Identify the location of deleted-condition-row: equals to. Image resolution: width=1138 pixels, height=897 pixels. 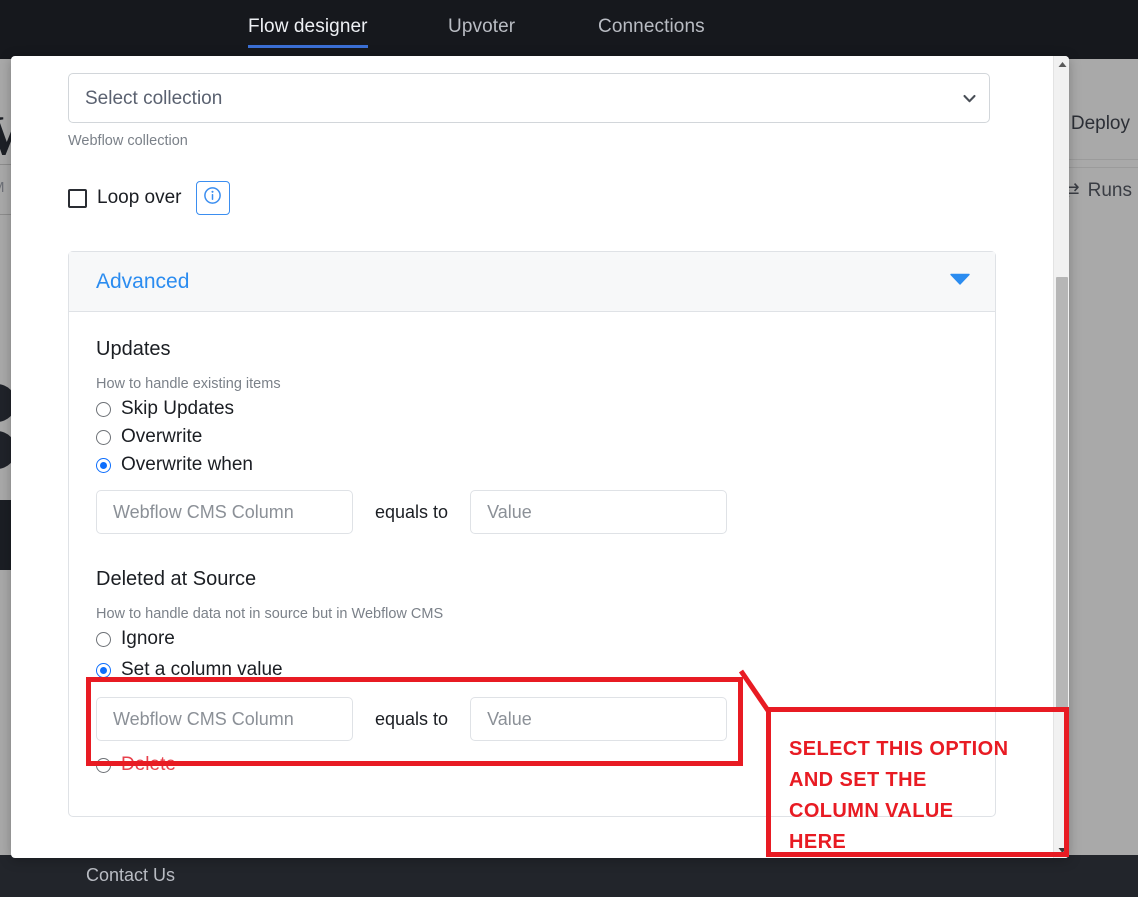
(532, 719).